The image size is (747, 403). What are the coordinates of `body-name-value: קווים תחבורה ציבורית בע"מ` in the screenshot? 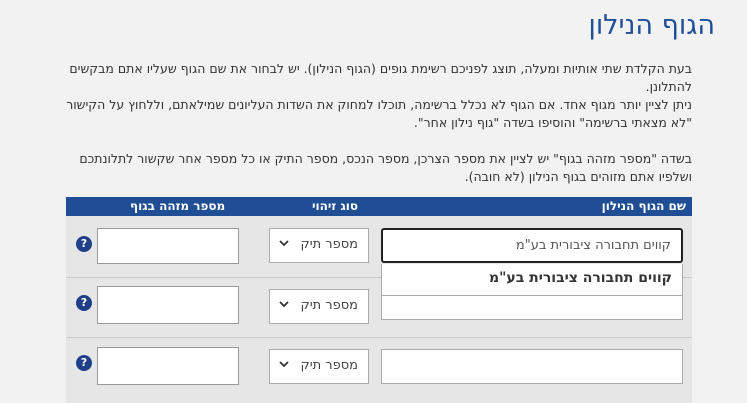 It's located at (593, 245).